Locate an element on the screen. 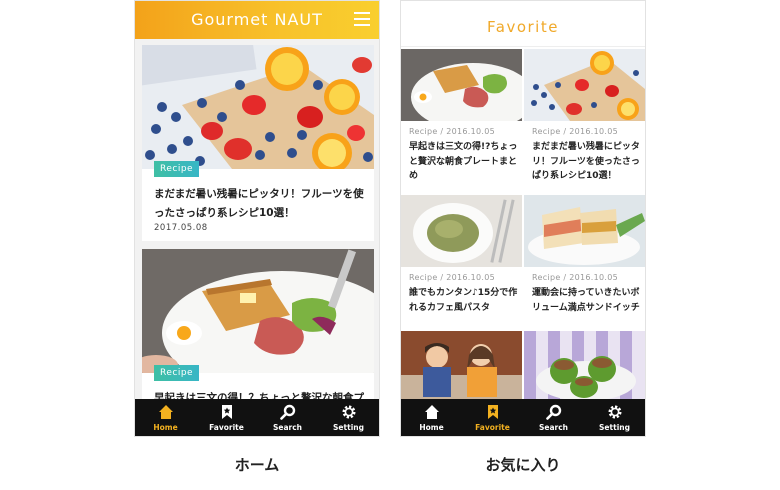 The height and width of the screenshot is (490, 780). item-title: 早起きは三文の得!?ちょっと贅沢な朝食プレートまとめ is located at coordinates (463, 161).